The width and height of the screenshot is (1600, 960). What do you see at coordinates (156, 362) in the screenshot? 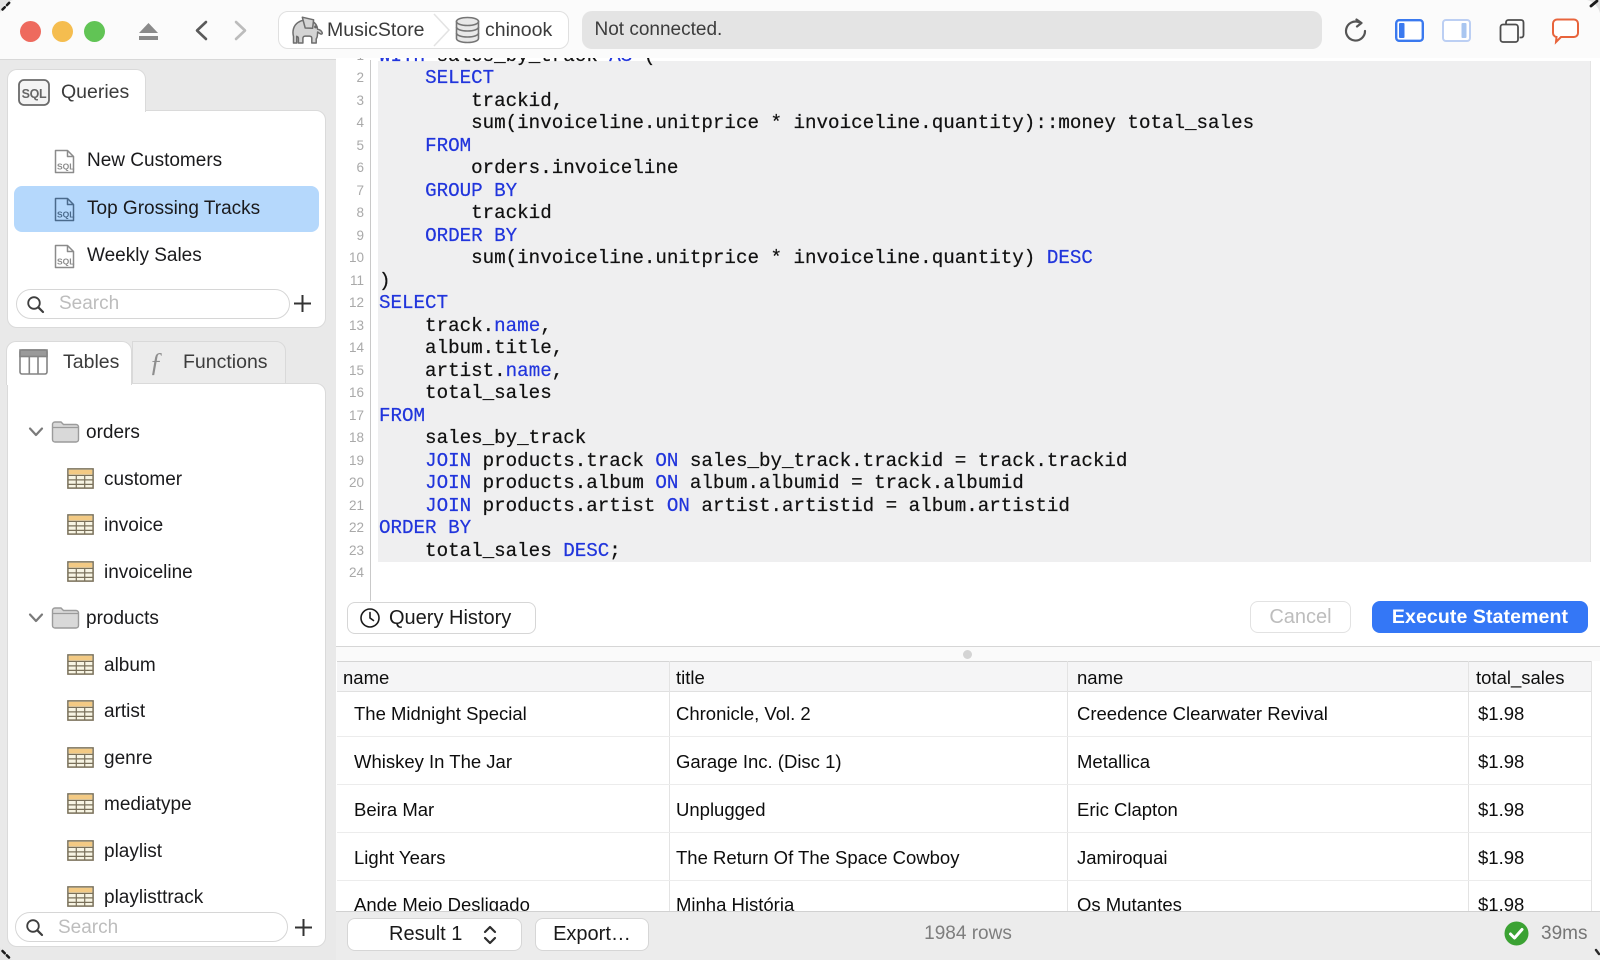
I see `svg-text: ƒ` at bounding box center [156, 362].